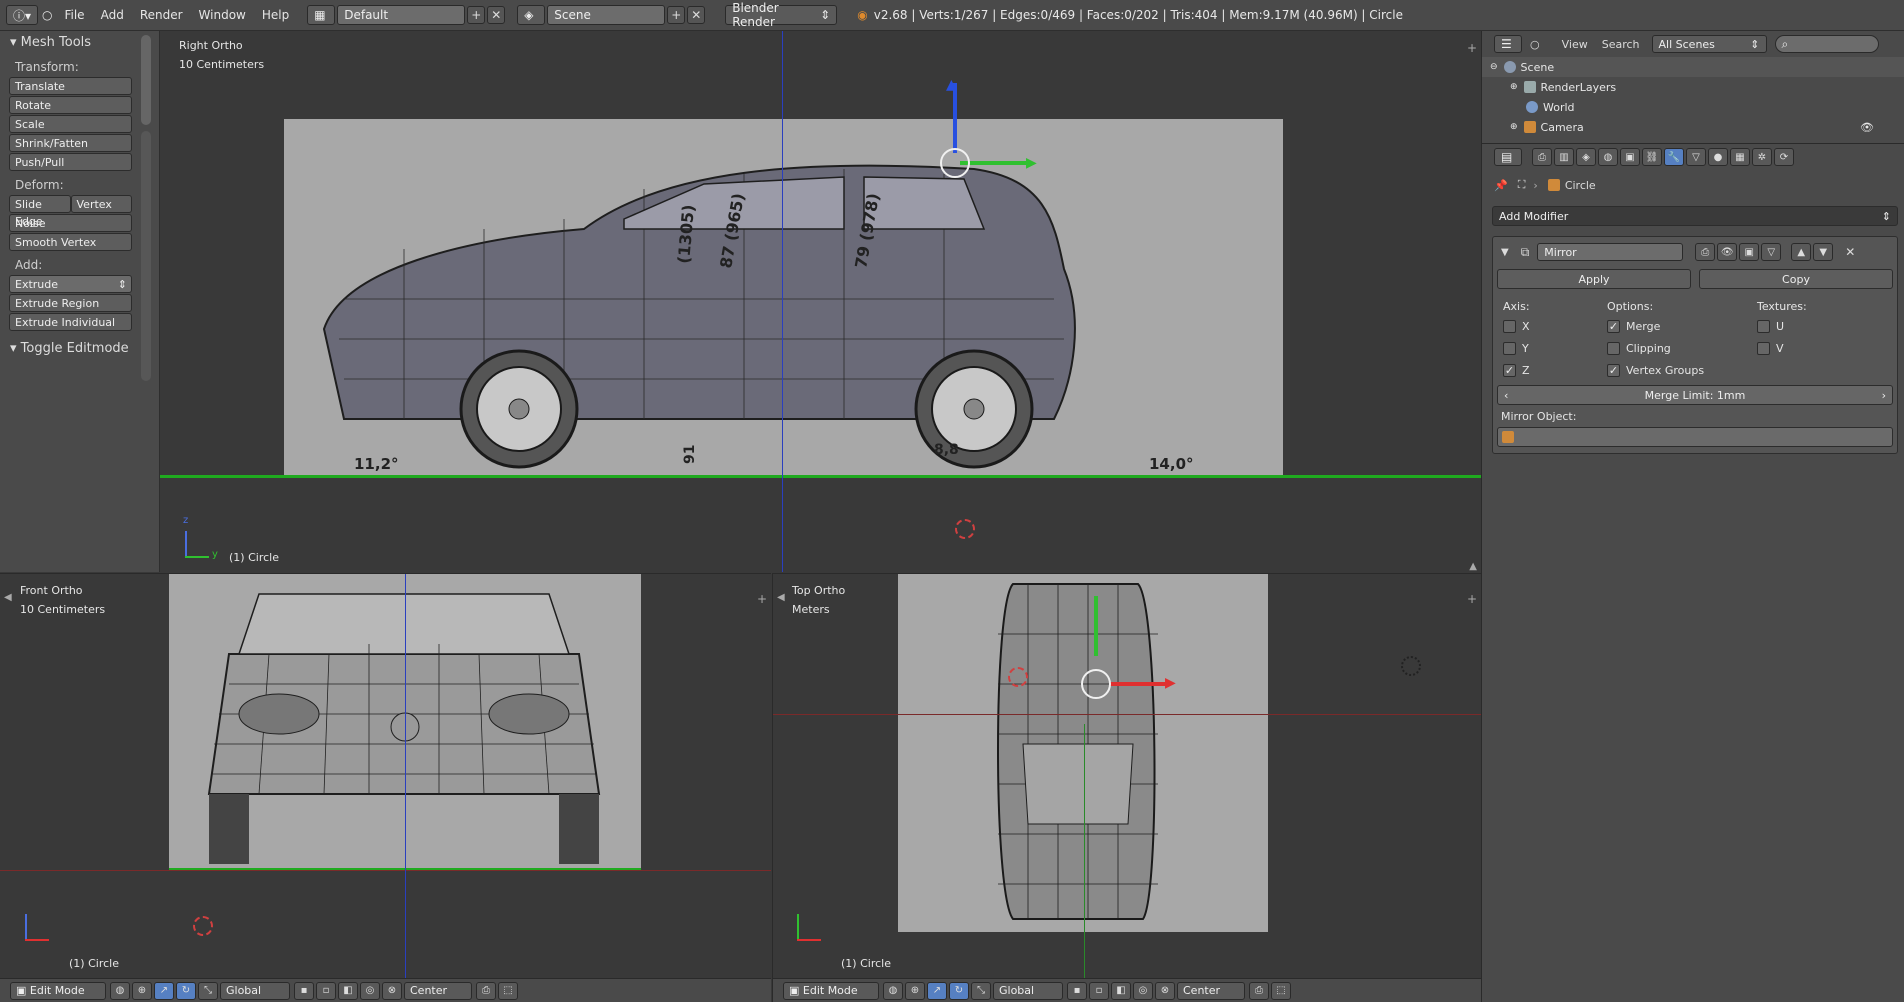 The height and width of the screenshot is (1002, 1904). What do you see at coordinates (222, 15) in the screenshot?
I see `menu-window: Window` at bounding box center [222, 15].